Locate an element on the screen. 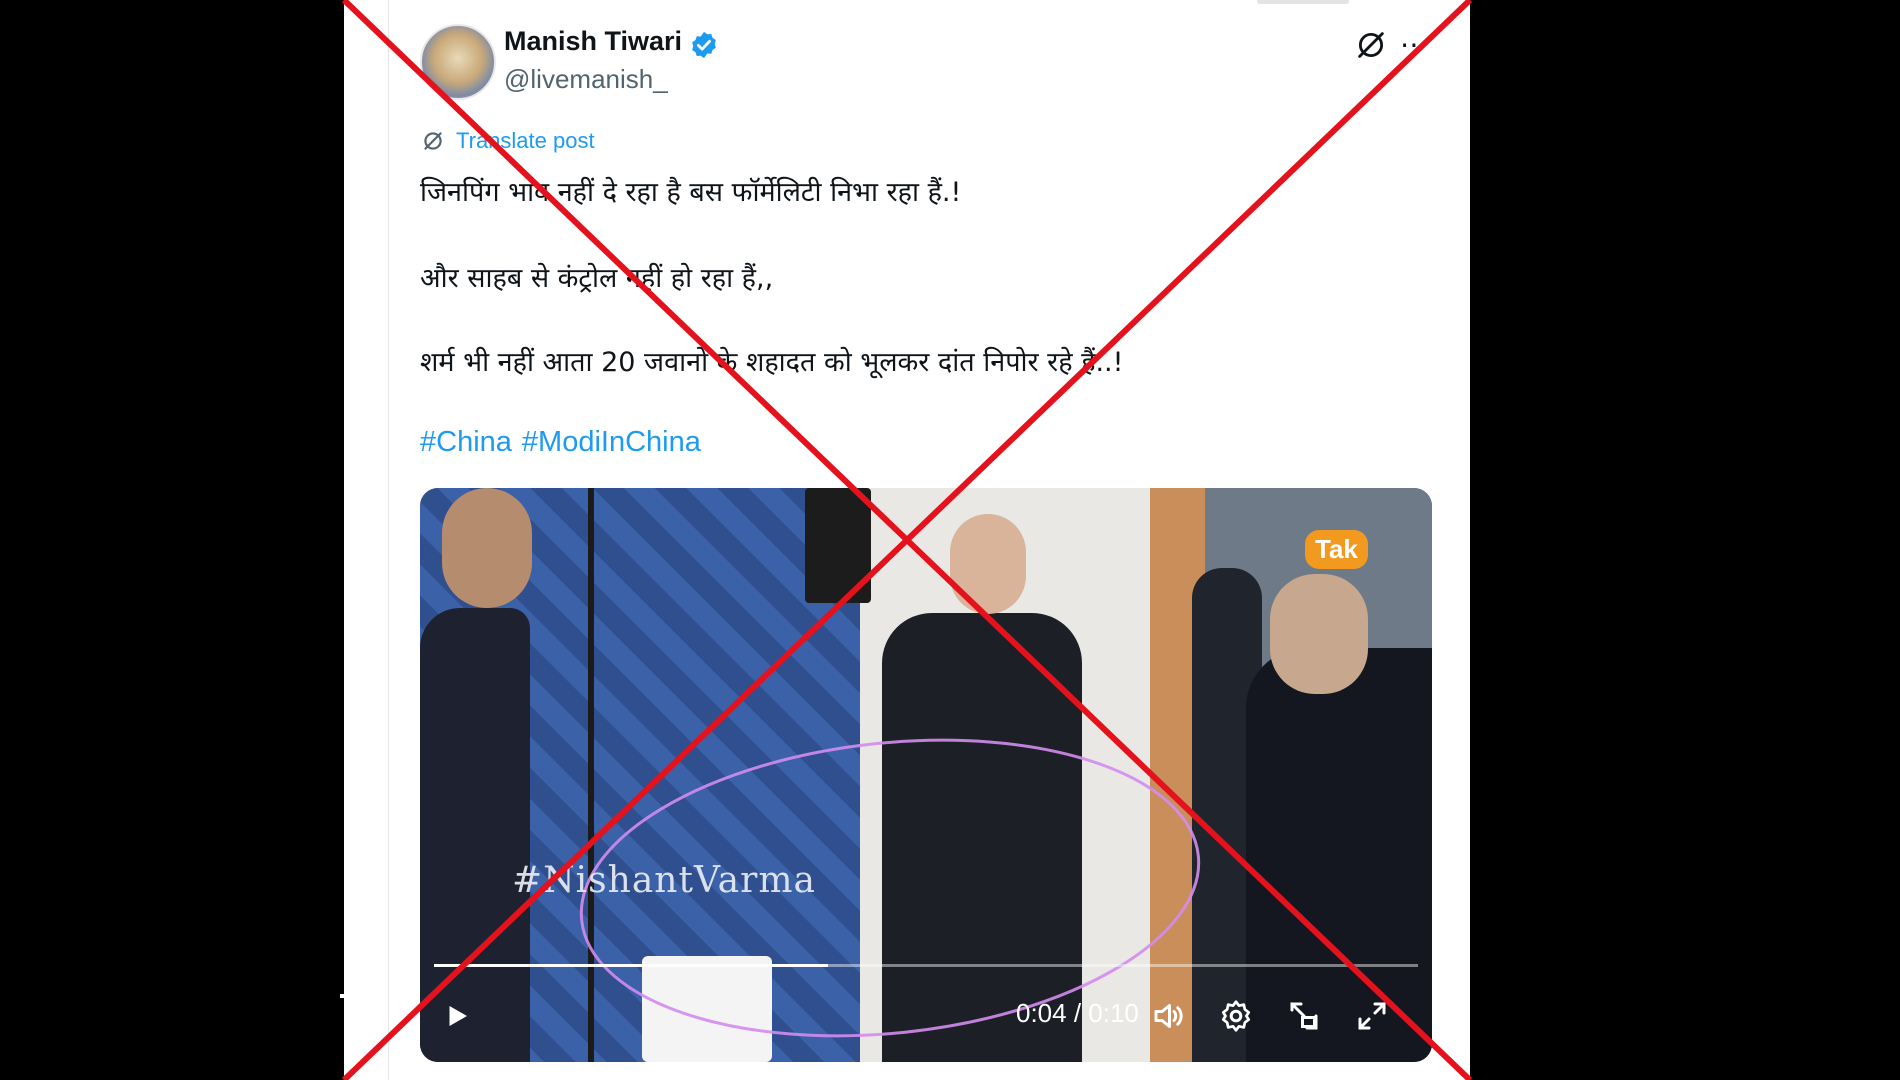 The width and height of the screenshot is (1900, 1080). hashtag-link: #ModiInChina is located at coordinates (611, 442).